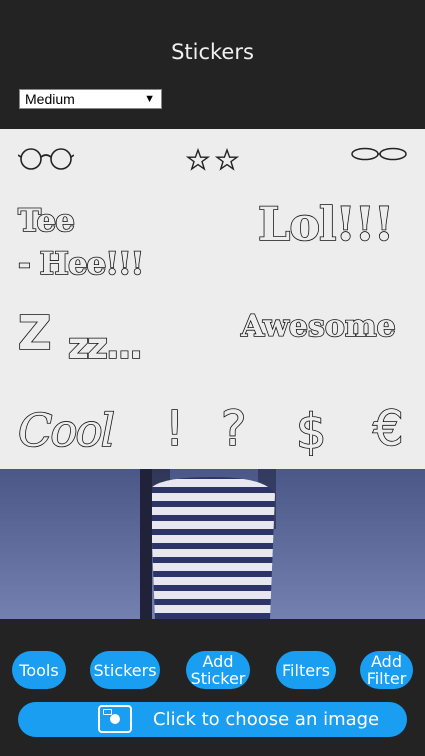  Describe the element at coordinates (311, 432) in the screenshot. I see `sticker-dollar: $` at that location.